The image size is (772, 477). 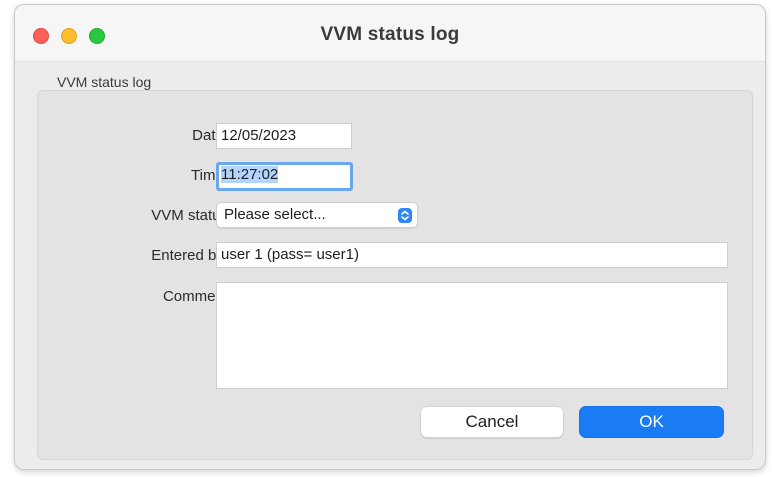 What do you see at coordinates (189, 215) in the screenshot?
I see `vvm-status-label: VVM status` at bounding box center [189, 215].